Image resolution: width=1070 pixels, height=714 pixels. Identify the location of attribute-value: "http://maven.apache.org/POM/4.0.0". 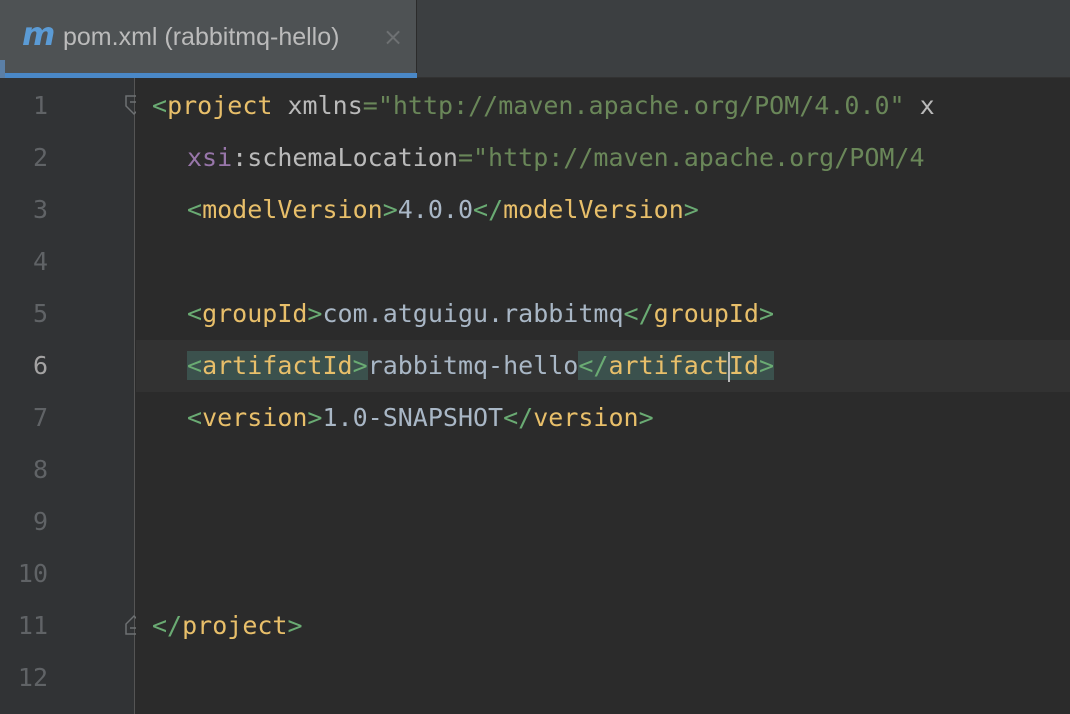
(641, 105).